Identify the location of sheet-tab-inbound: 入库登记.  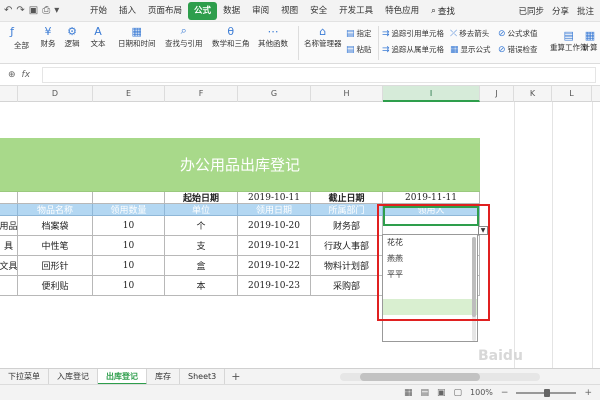
(73, 376).